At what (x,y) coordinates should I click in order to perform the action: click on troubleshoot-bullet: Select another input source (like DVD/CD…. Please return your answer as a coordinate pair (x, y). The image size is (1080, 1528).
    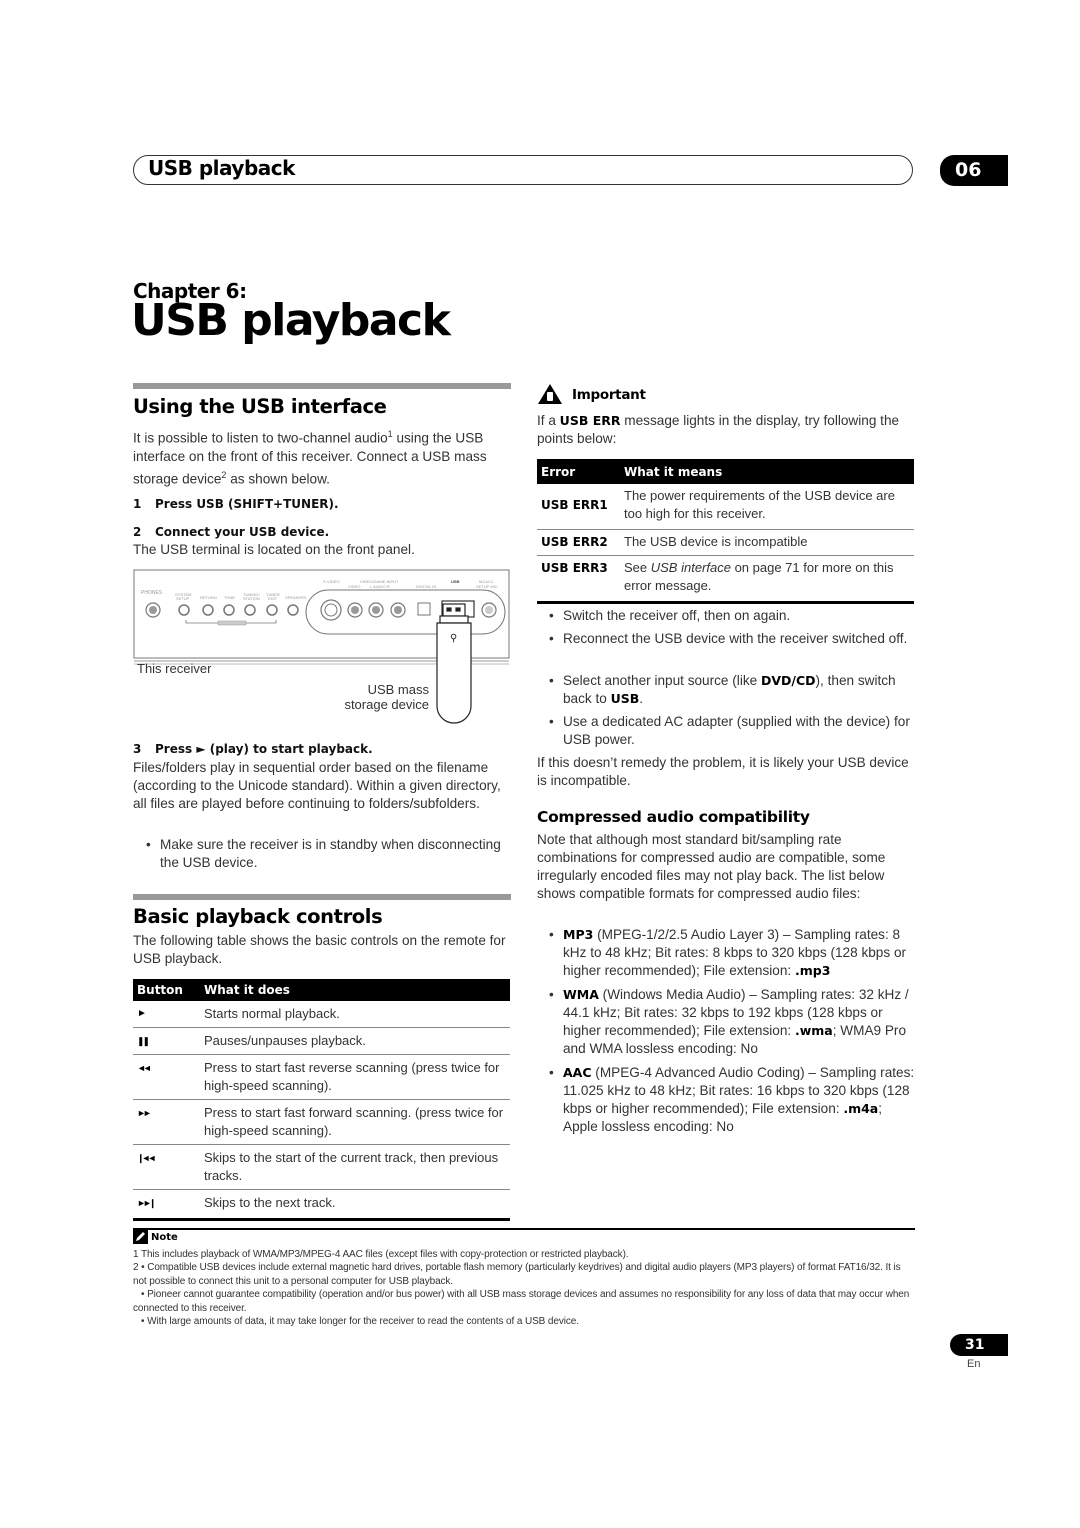
    Looking at the image, I should click on (732, 690).